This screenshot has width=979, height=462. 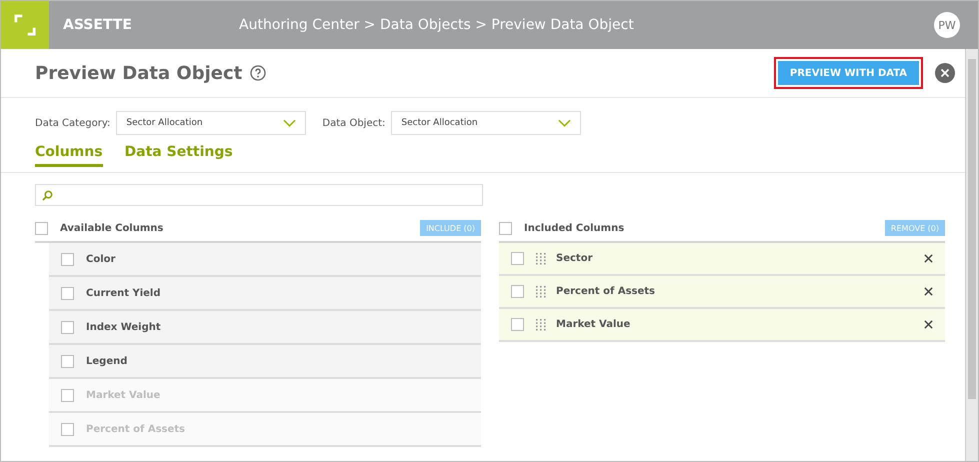 I want to click on breadcrumb: Authoring Center > Data Objects > Preview Data Object, so click(x=437, y=25).